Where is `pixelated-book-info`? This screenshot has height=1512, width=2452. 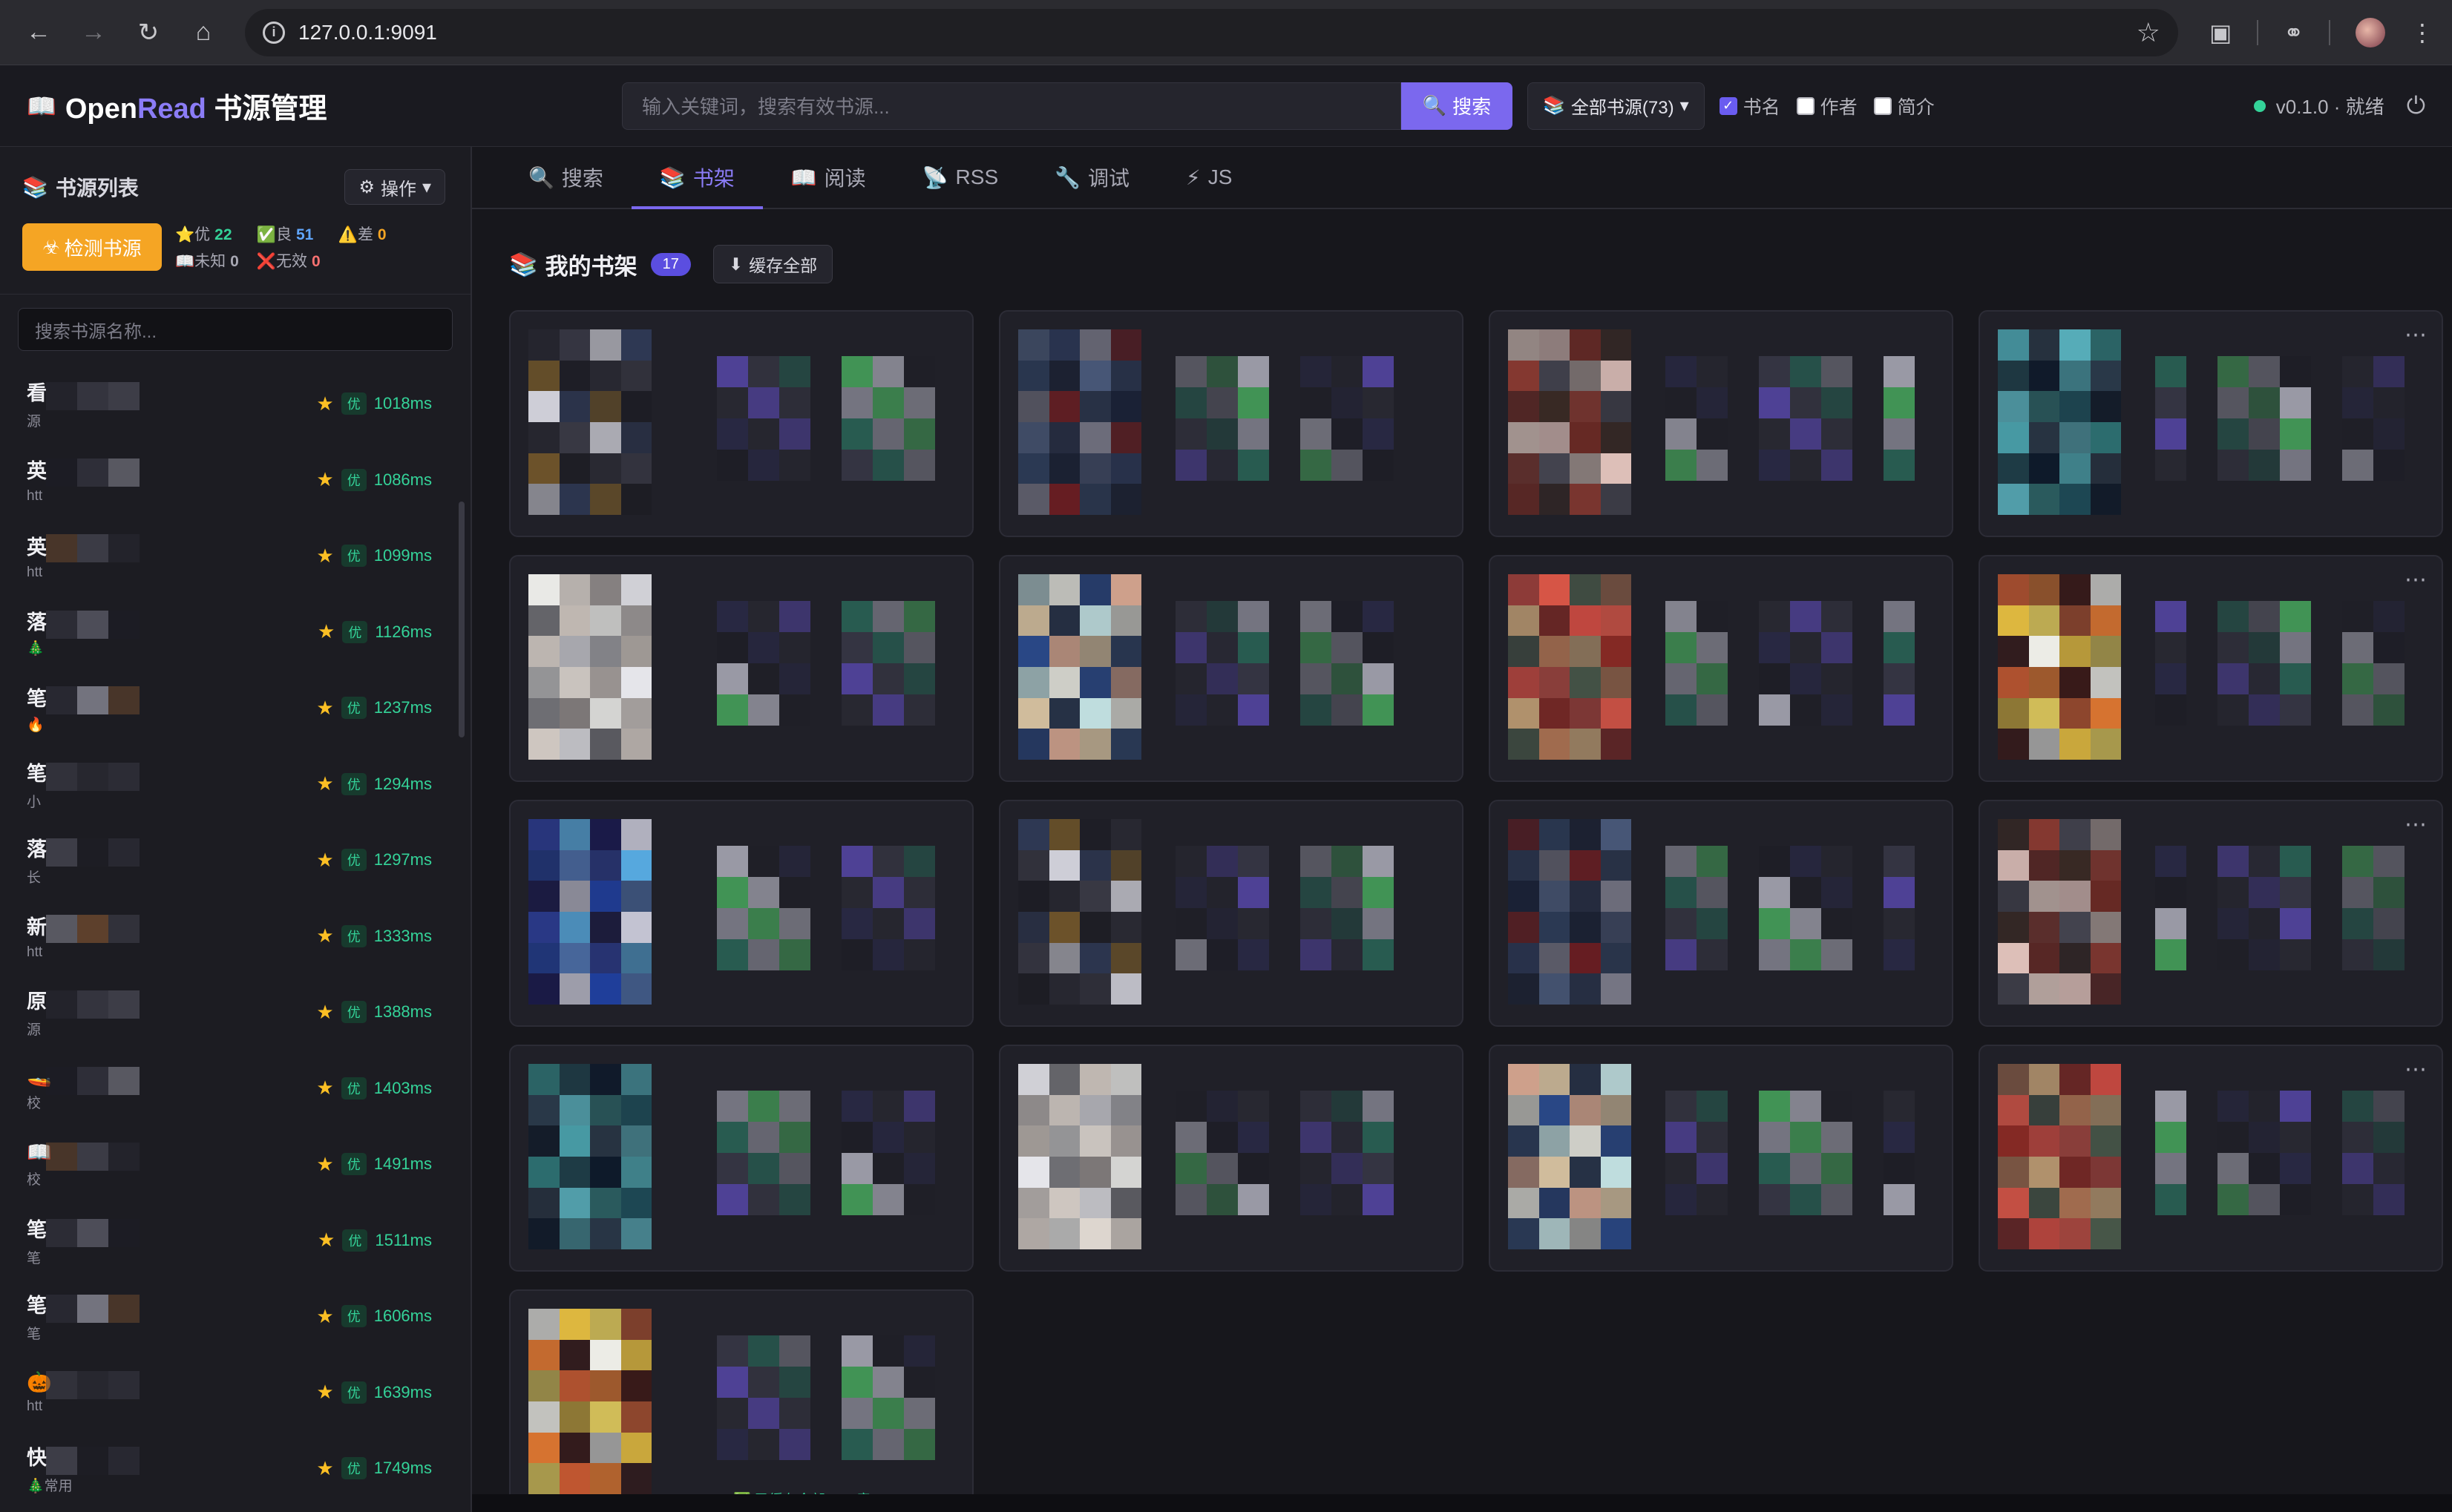
pixelated-book-info is located at coordinates (1790, 663).